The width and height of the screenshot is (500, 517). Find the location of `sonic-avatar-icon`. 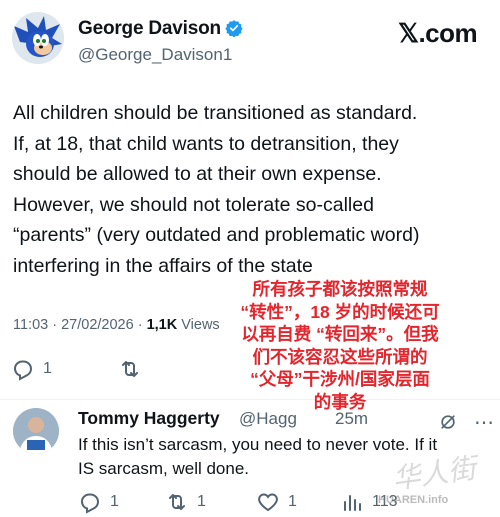

sonic-avatar-icon is located at coordinates (38, 38).